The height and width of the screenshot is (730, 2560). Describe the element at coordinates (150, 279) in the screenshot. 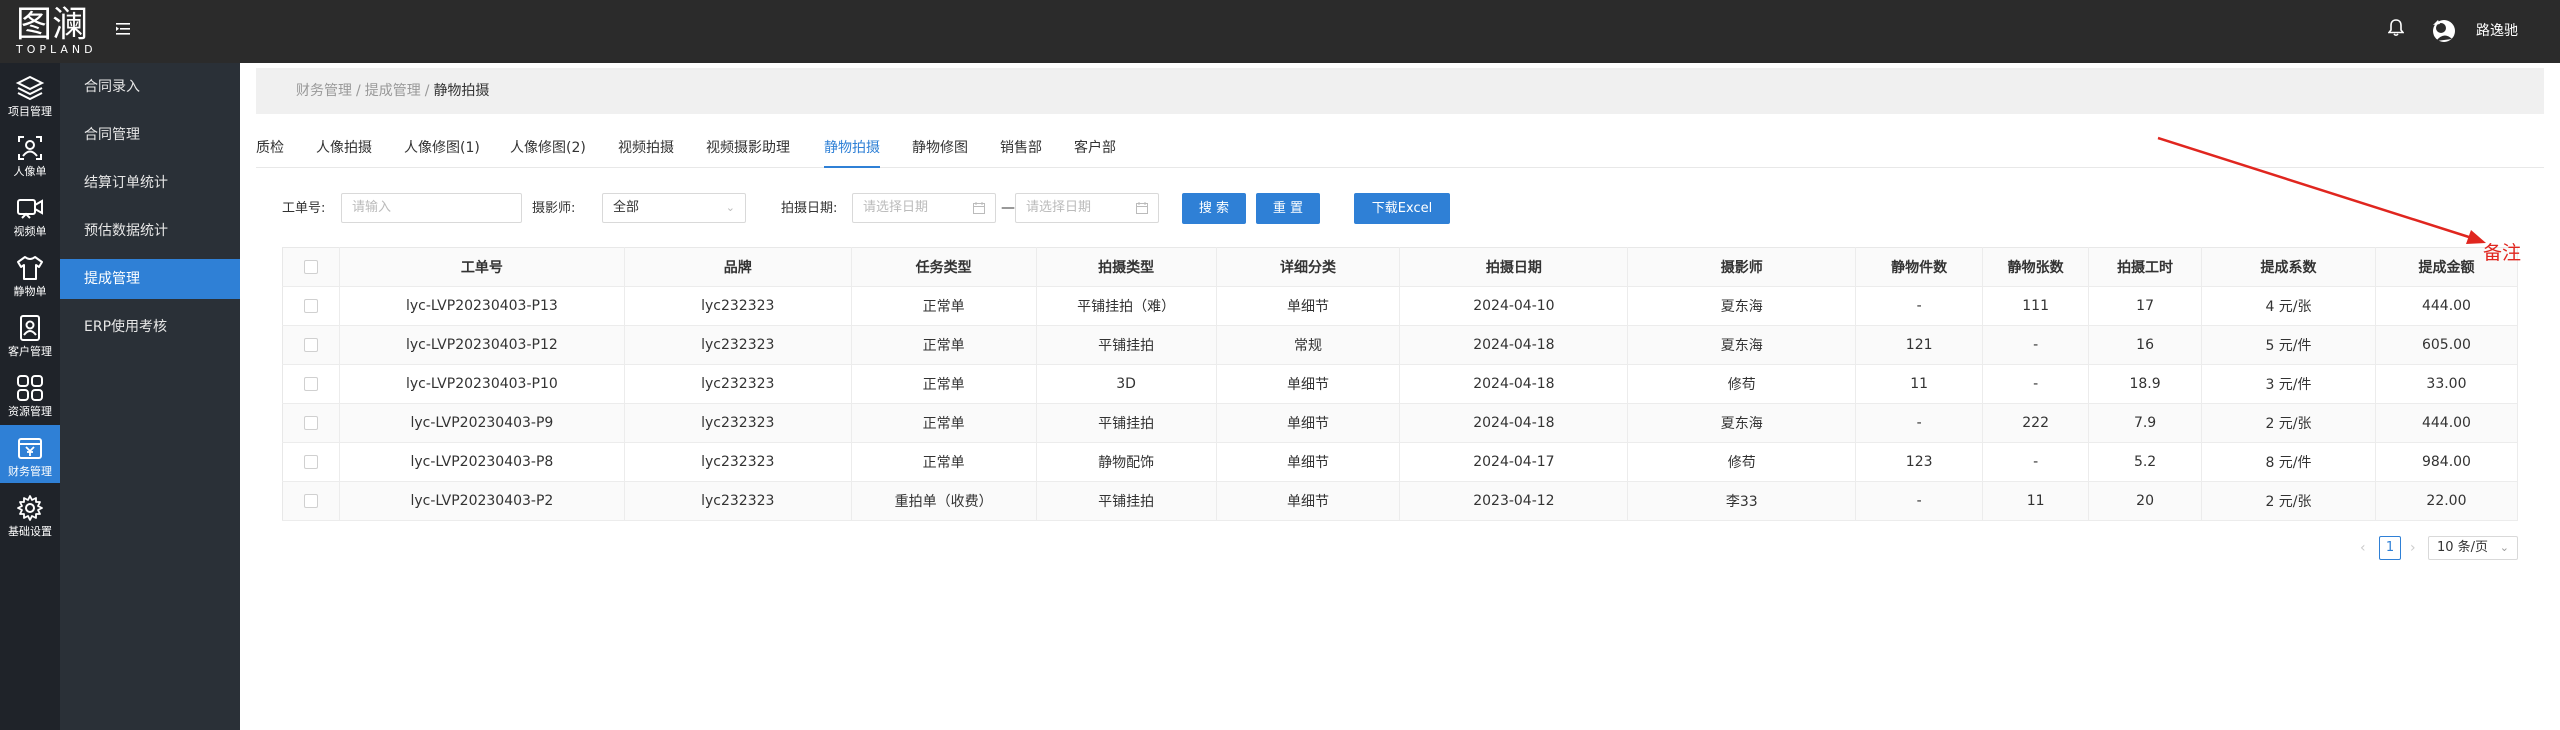

I see `submenu-item-commission: 提成管理` at that location.